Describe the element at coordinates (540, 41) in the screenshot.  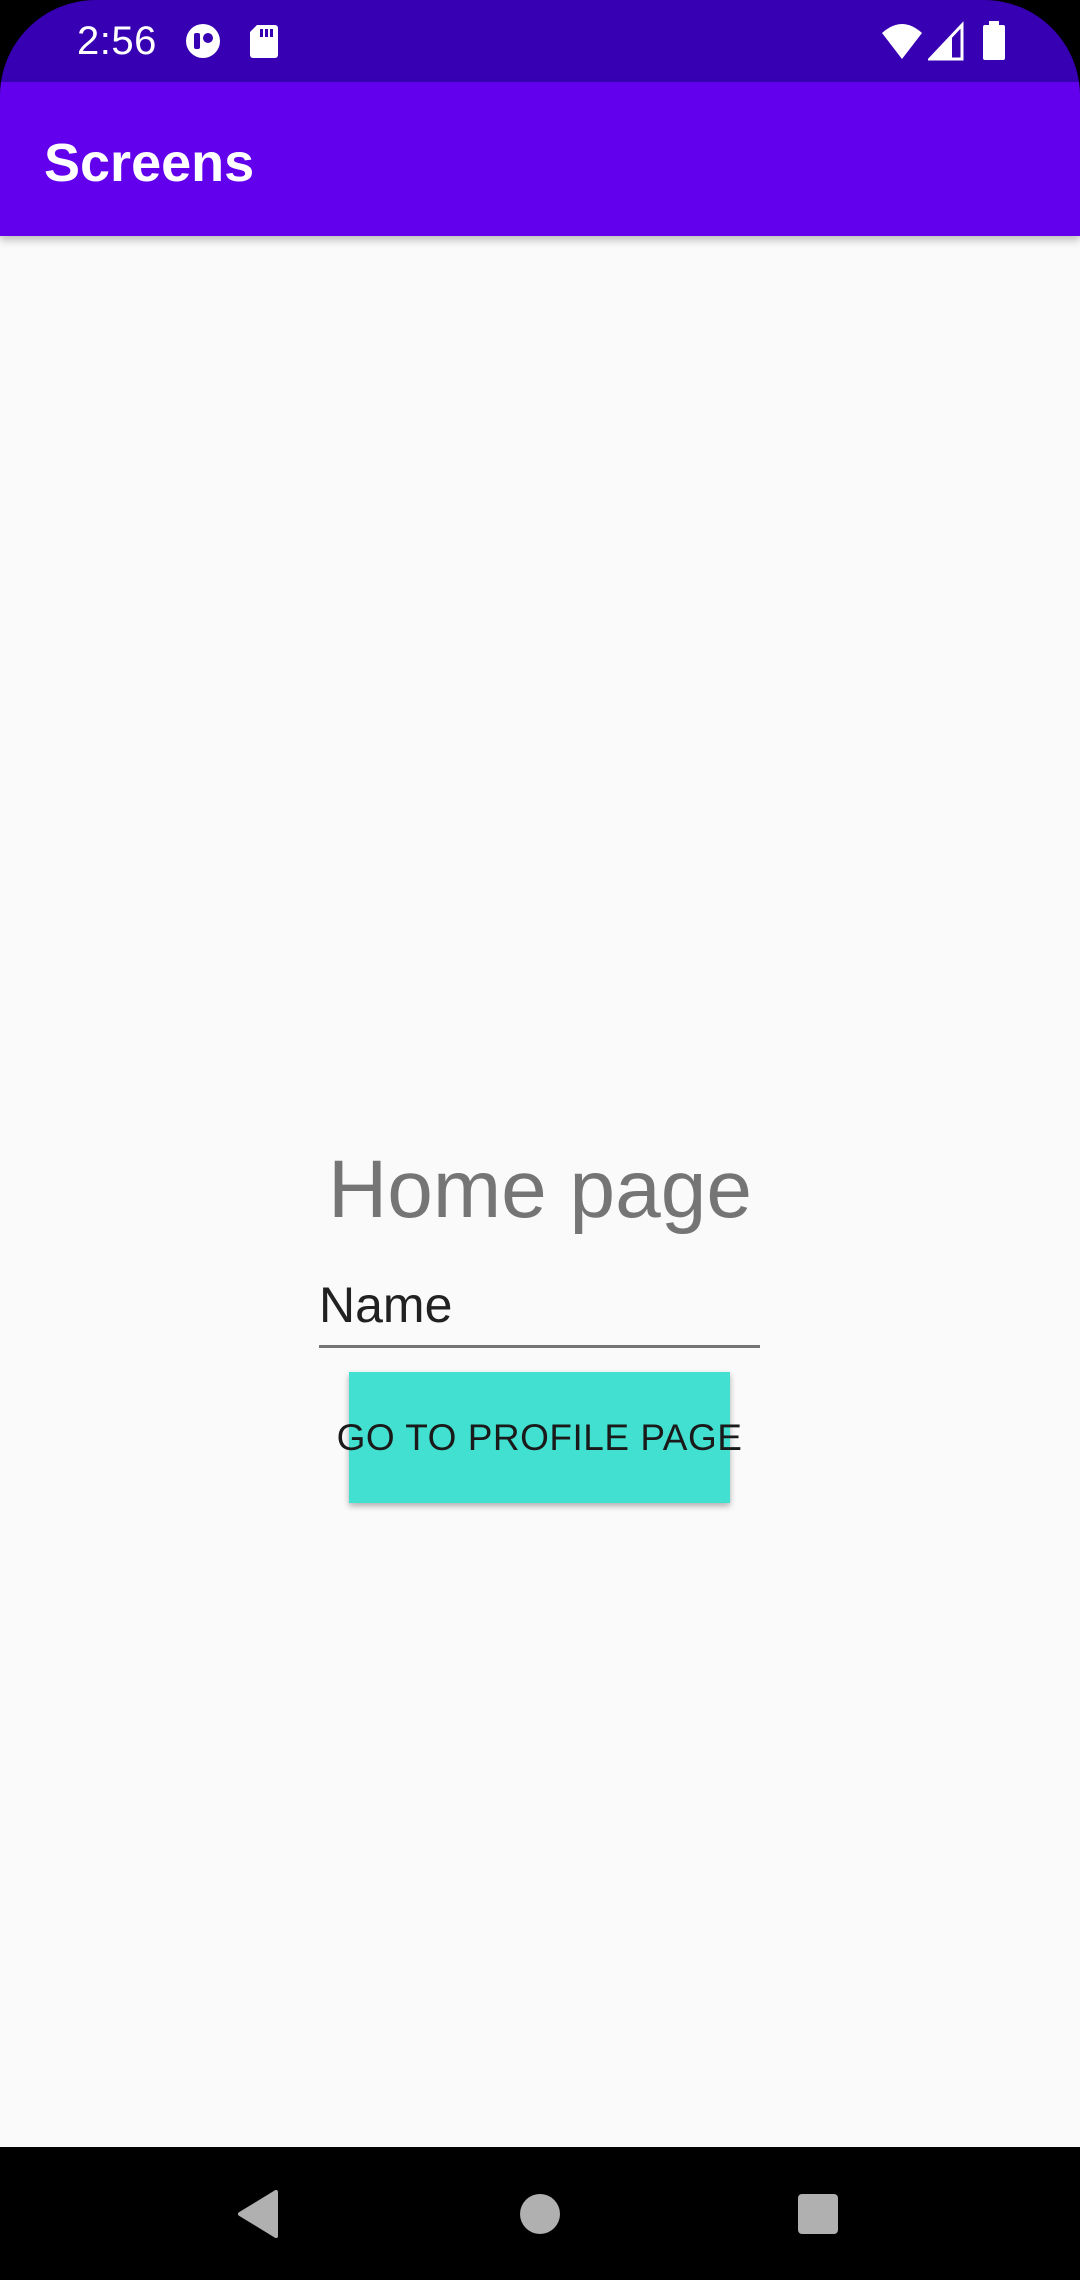
I see `status-bar: 2:56` at that location.